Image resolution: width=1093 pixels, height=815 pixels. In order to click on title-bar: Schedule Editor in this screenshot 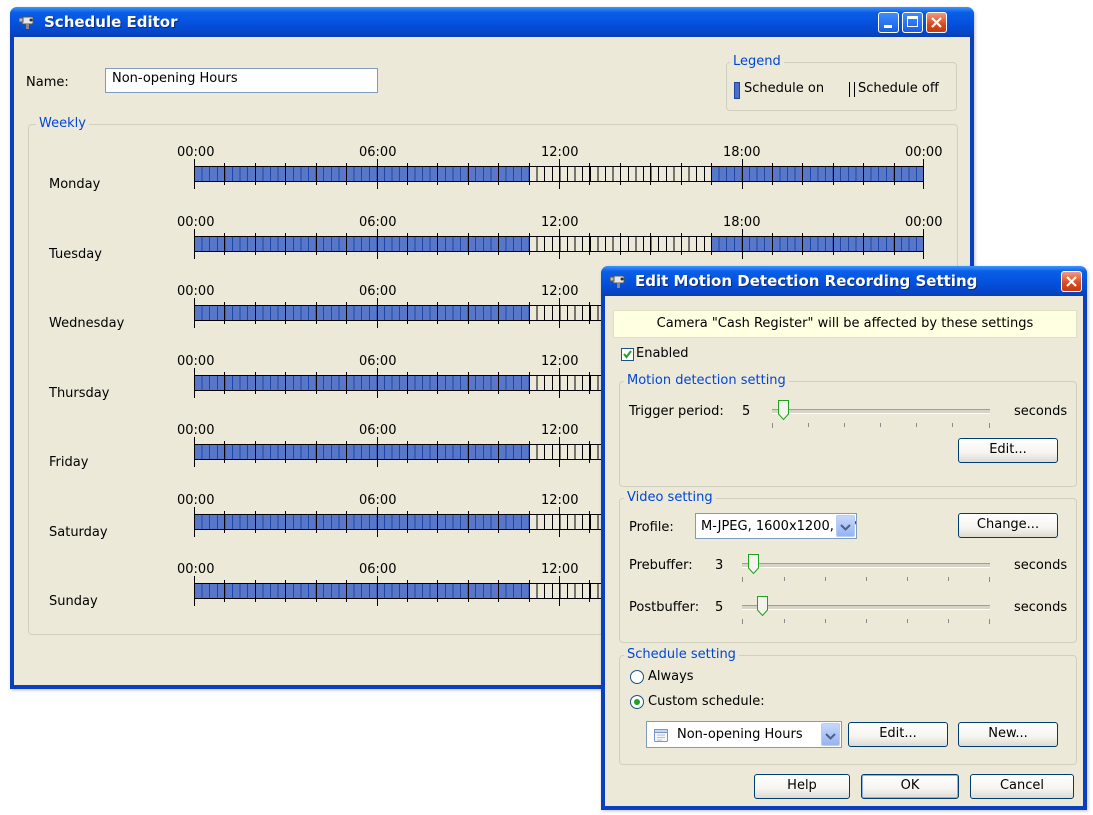, I will do `click(492, 22)`.